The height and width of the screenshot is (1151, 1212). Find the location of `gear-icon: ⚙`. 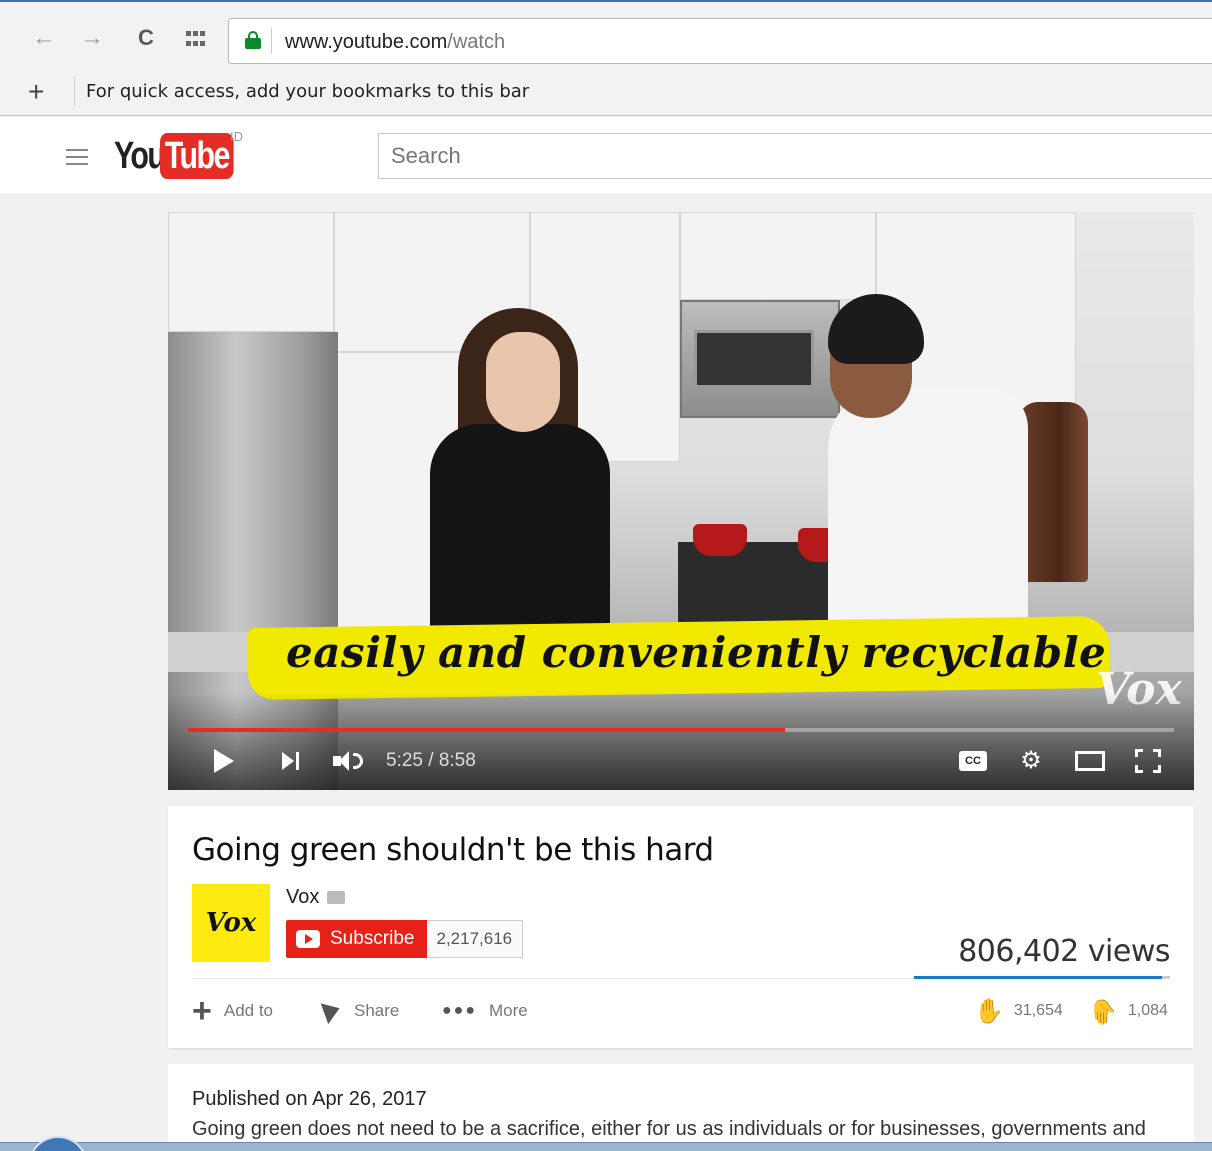

gear-icon: ⚙ is located at coordinates (1031, 760).